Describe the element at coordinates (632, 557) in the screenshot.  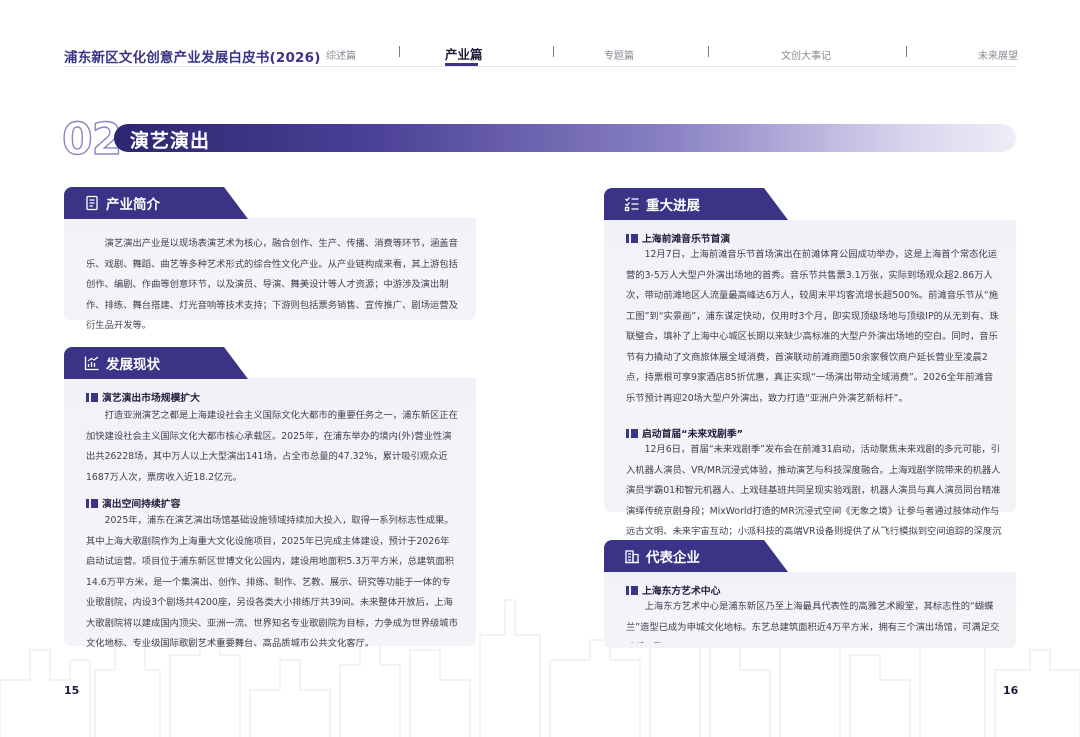
I see `building-icon` at that location.